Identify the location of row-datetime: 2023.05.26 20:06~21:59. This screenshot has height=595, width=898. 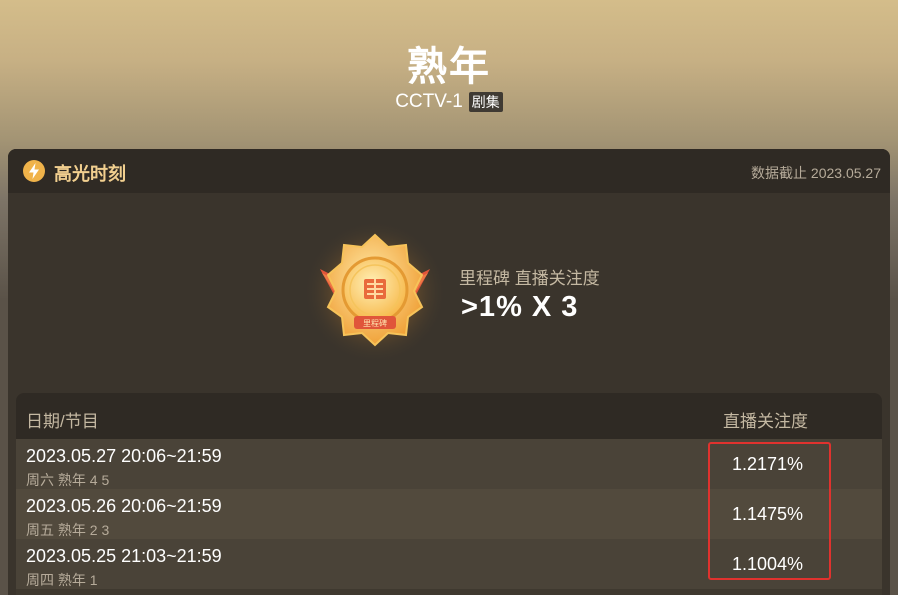
(124, 506).